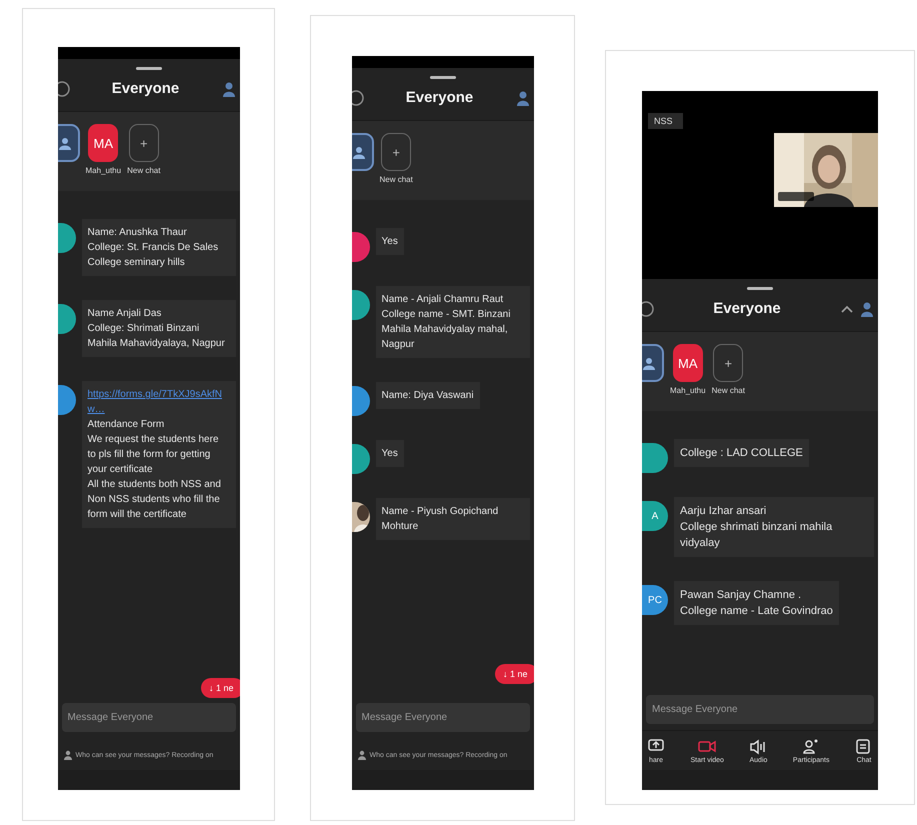  I want to click on message-text: Name Anjali Das, so click(125, 314).